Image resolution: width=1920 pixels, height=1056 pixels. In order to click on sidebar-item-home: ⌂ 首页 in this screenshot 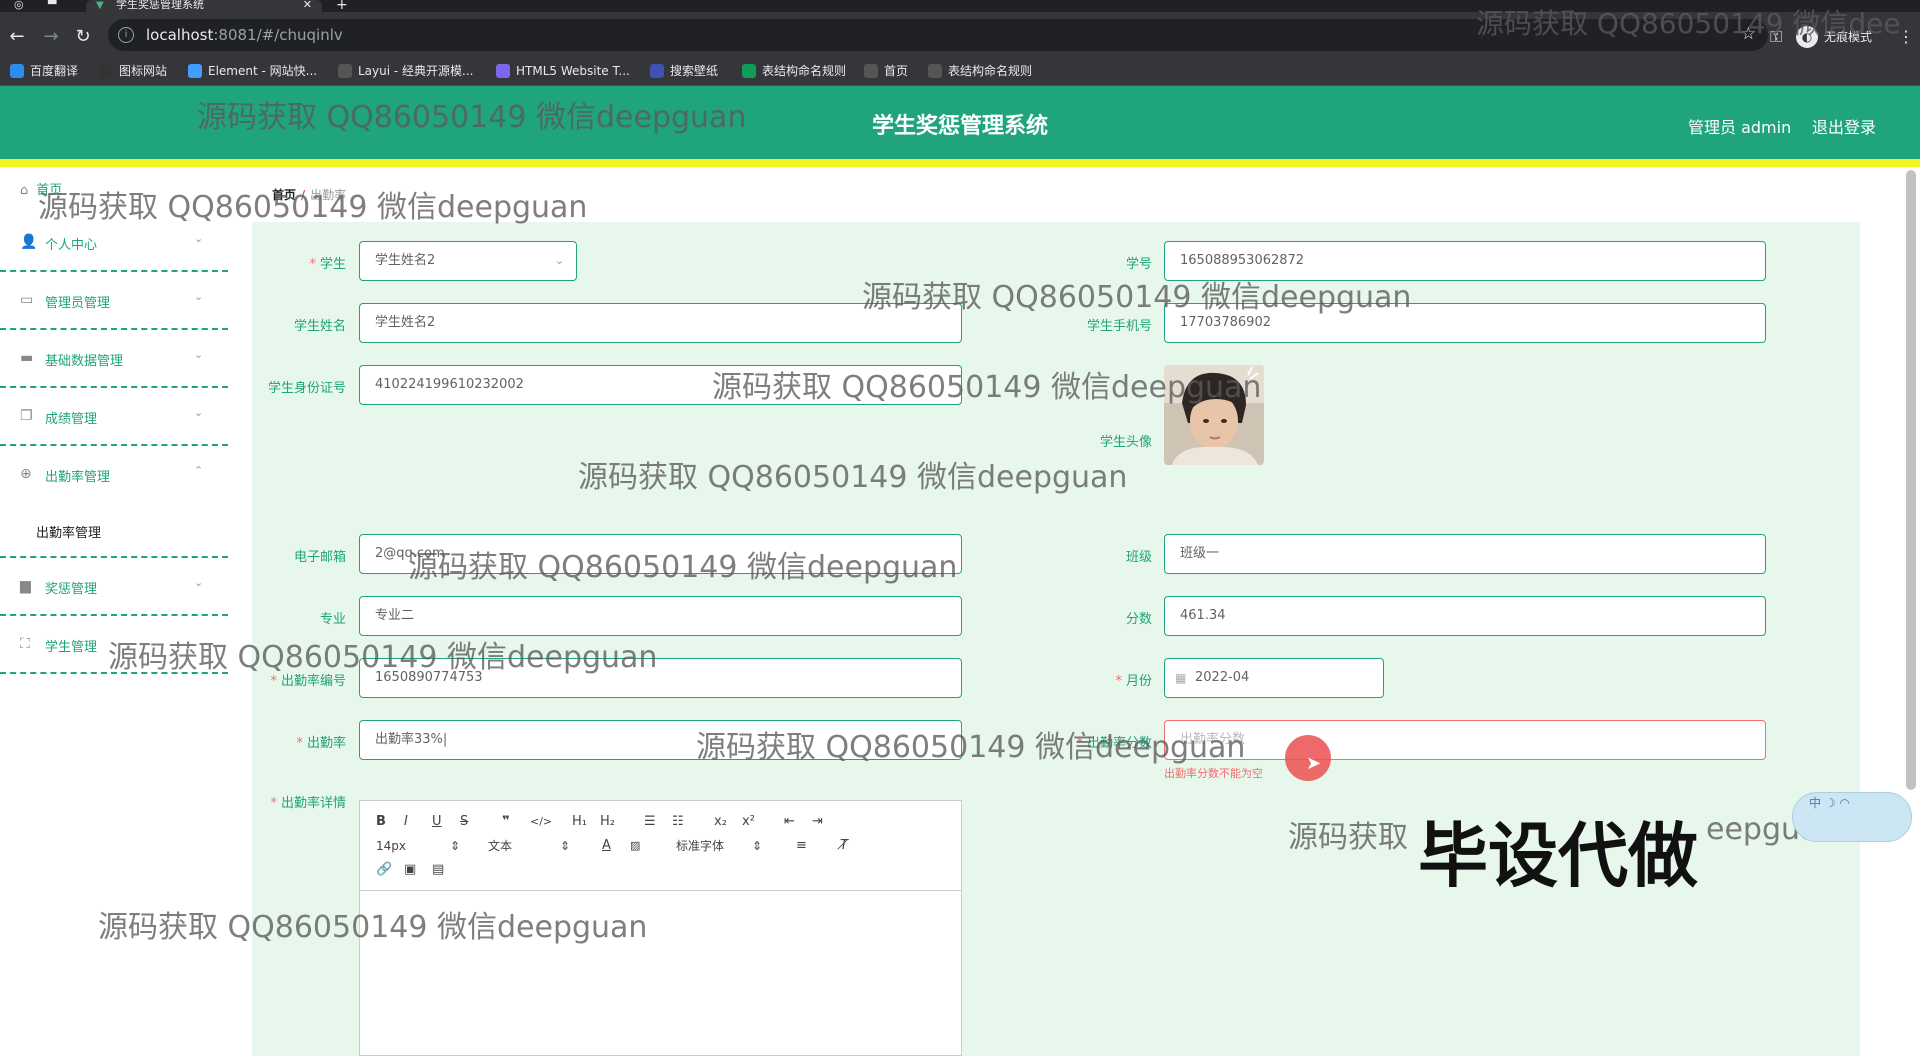, I will do `click(41, 188)`.